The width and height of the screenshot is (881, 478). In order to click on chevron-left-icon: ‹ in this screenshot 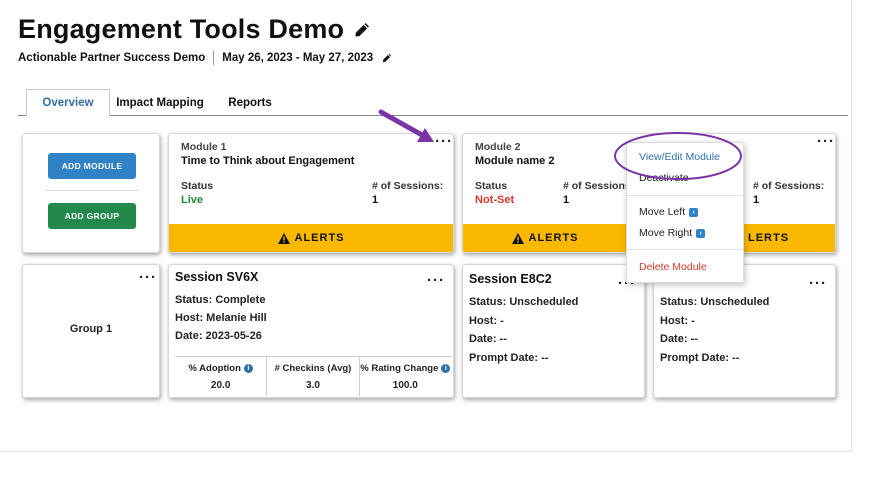, I will do `click(694, 212)`.